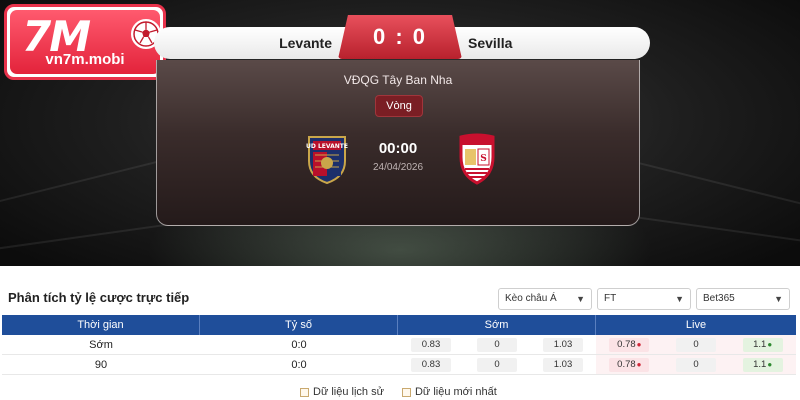 The height and width of the screenshot is (400, 800). Describe the element at coordinates (299, 325) in the screenshot. I see `column-header-score: Tỷ số` at that location.